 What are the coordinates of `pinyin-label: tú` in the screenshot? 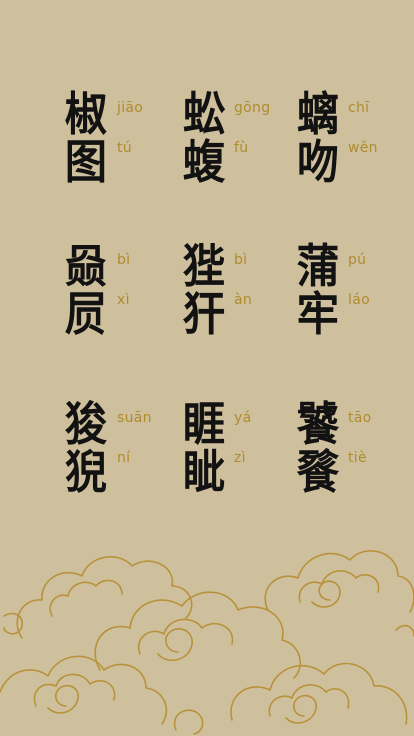 It's located at (124, 148).